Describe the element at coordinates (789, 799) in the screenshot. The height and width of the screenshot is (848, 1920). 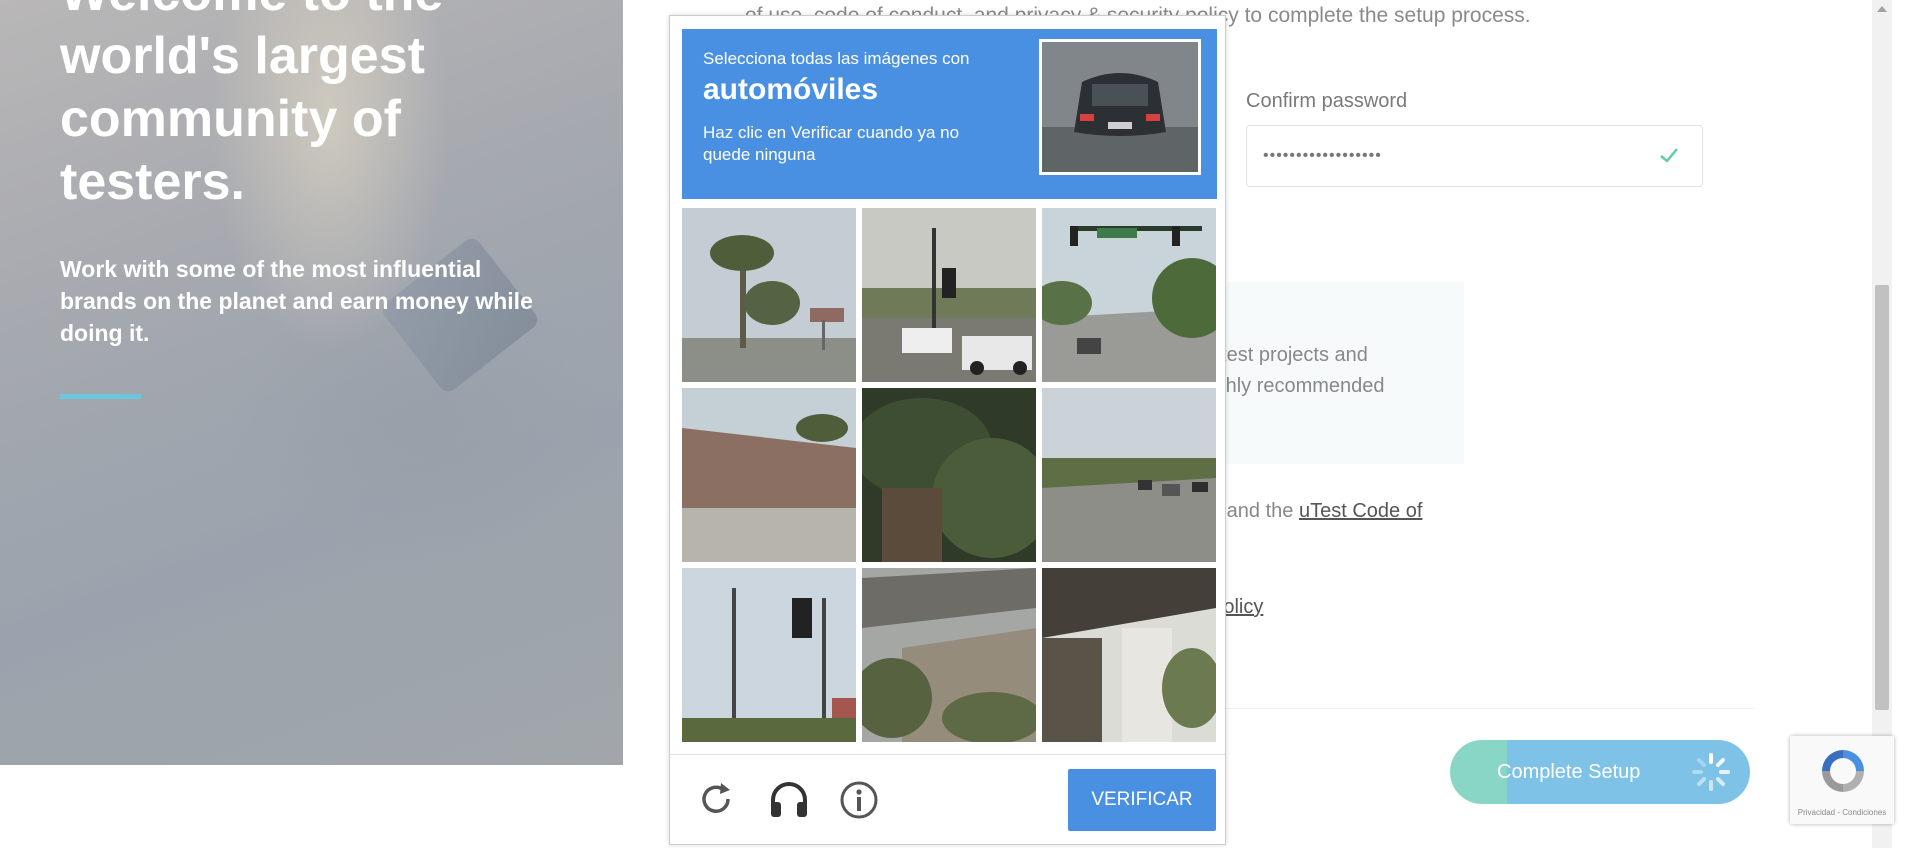
I see `headphones-icon` at that location.